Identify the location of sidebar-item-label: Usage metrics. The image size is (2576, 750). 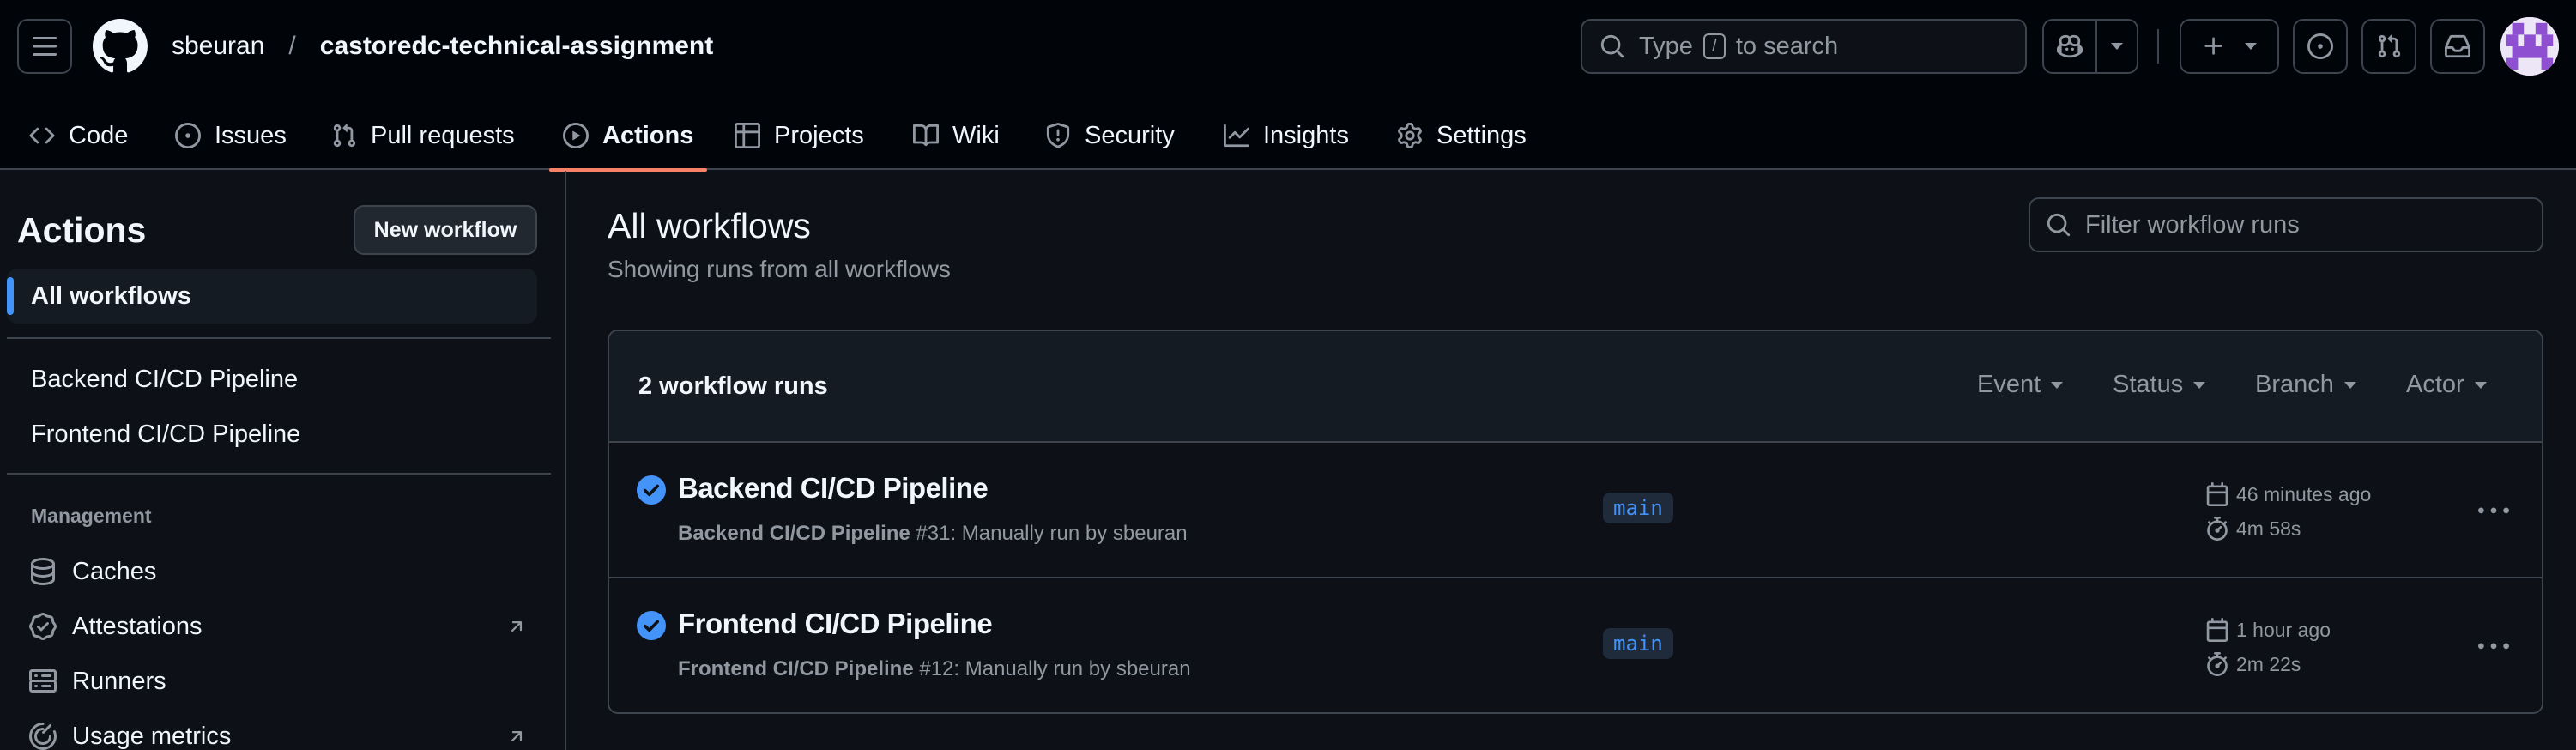
(152, 736).